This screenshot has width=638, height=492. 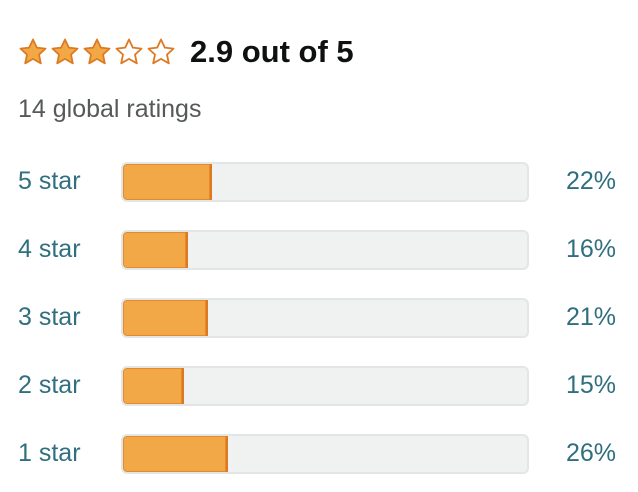 What do you see at coordinates (591, 453) in the screenshot?
I see `histogram-row-percent: 26%` at bounding box center [591, 453].